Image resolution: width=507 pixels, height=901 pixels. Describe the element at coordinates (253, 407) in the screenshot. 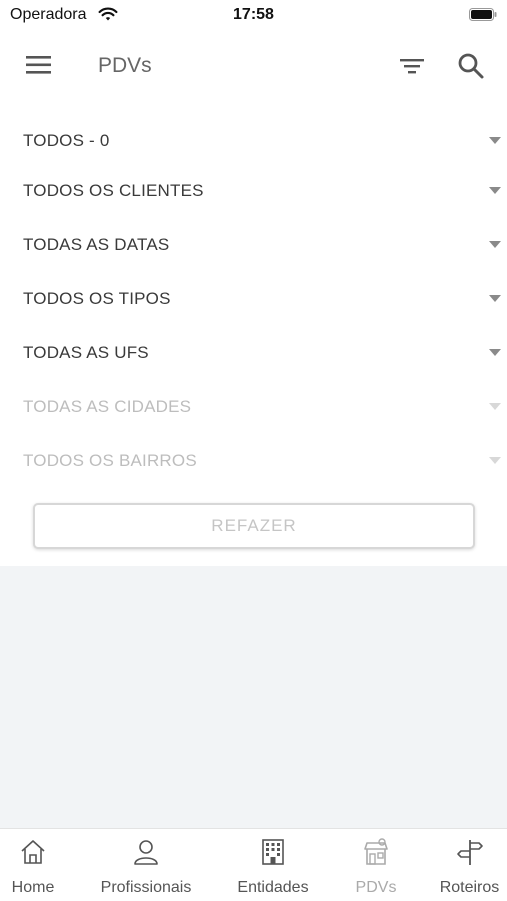

I see `filter-cities-dropdown: TODAS AS CIDADES` at that location.